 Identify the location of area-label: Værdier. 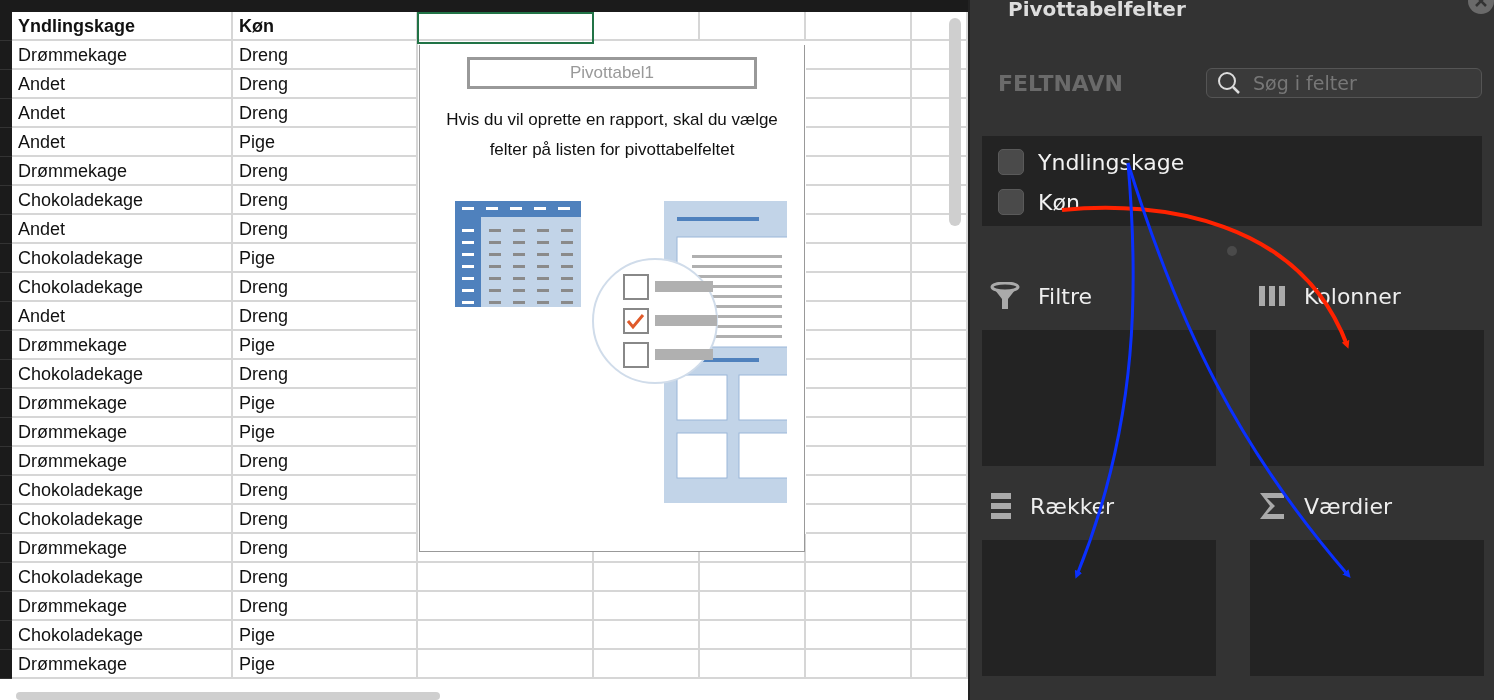
(1348, 506).